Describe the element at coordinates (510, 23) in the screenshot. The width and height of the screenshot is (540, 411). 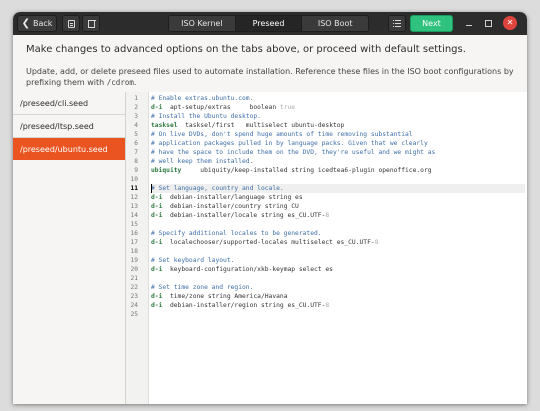
I see `close-button: ✕` at that location.